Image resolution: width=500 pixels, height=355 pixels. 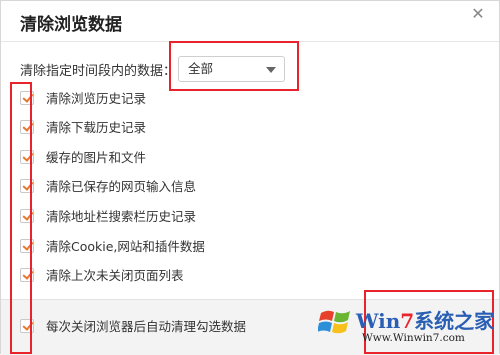 I want to click on option-label: 清除上次未关闭页面列表, so click(x=115, y=275).